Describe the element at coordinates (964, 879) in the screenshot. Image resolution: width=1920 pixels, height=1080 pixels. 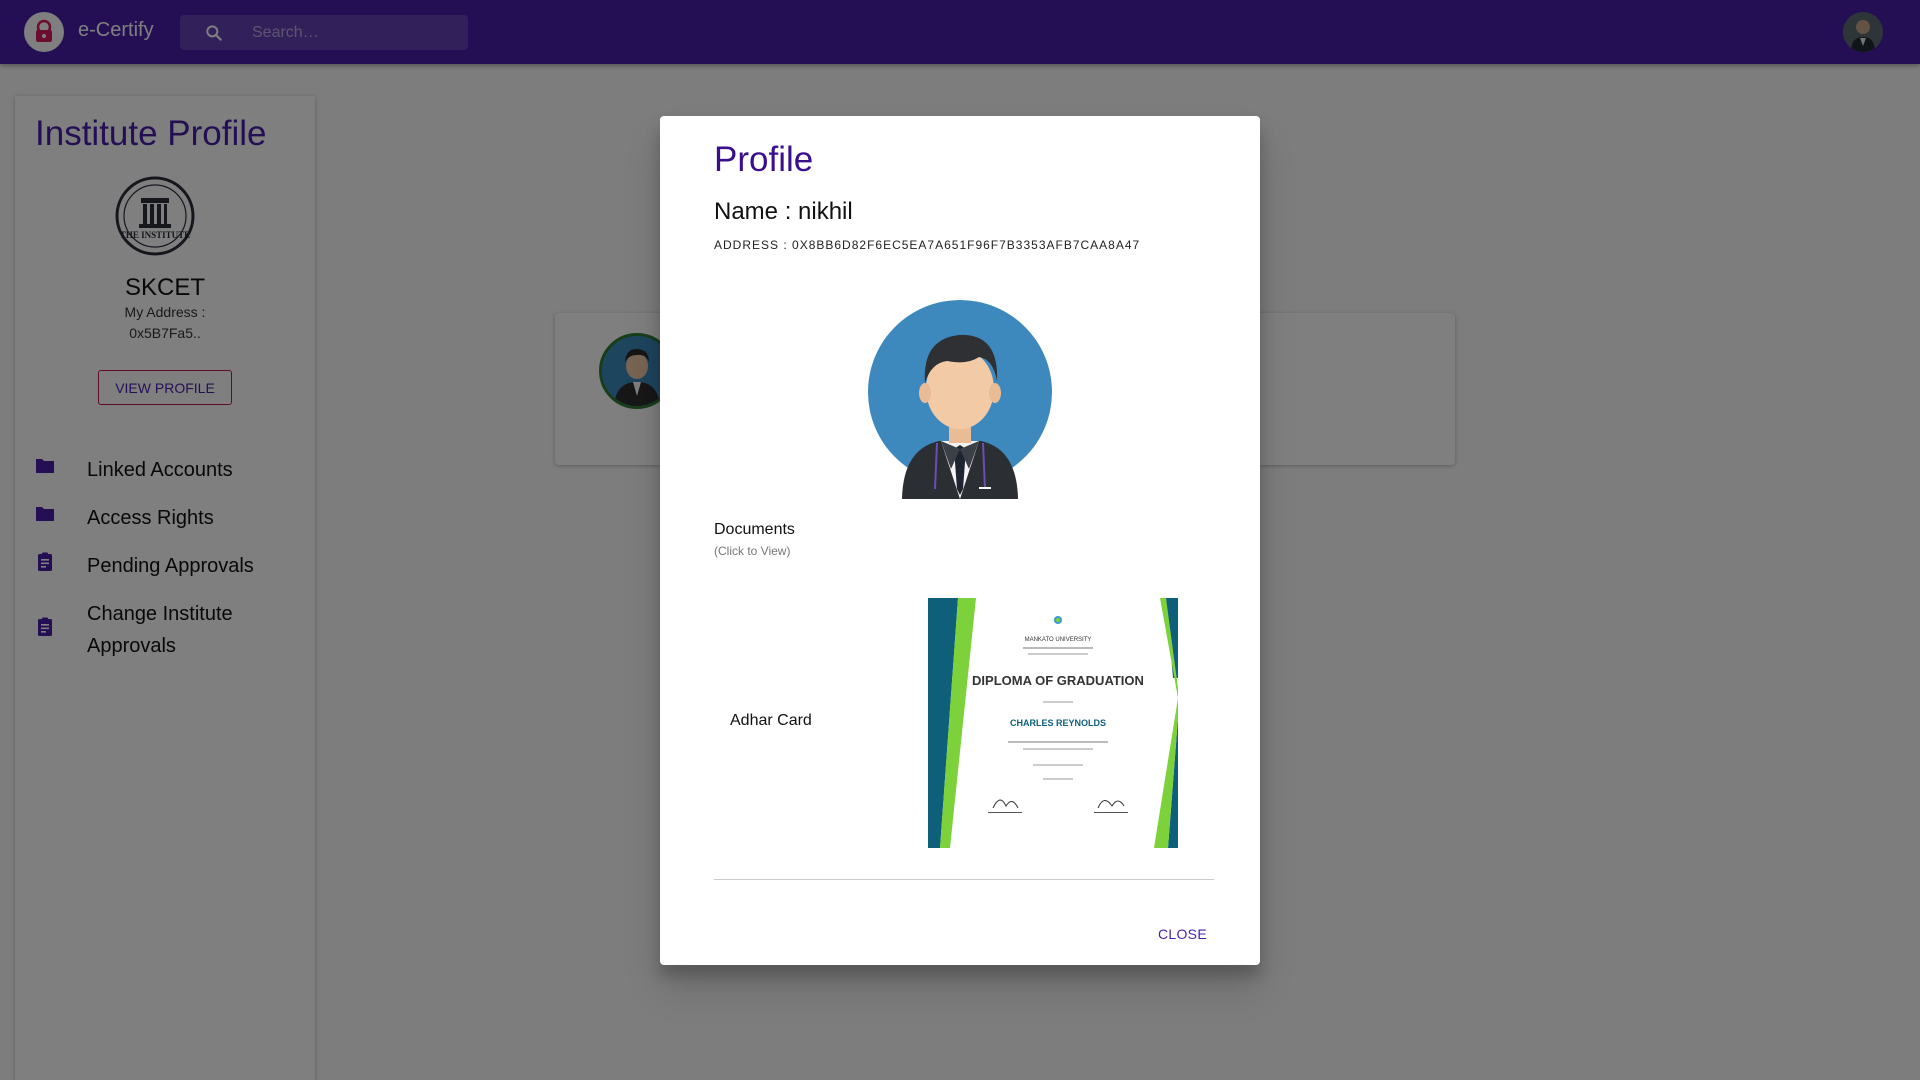
I see `dialog-divider` at that location.